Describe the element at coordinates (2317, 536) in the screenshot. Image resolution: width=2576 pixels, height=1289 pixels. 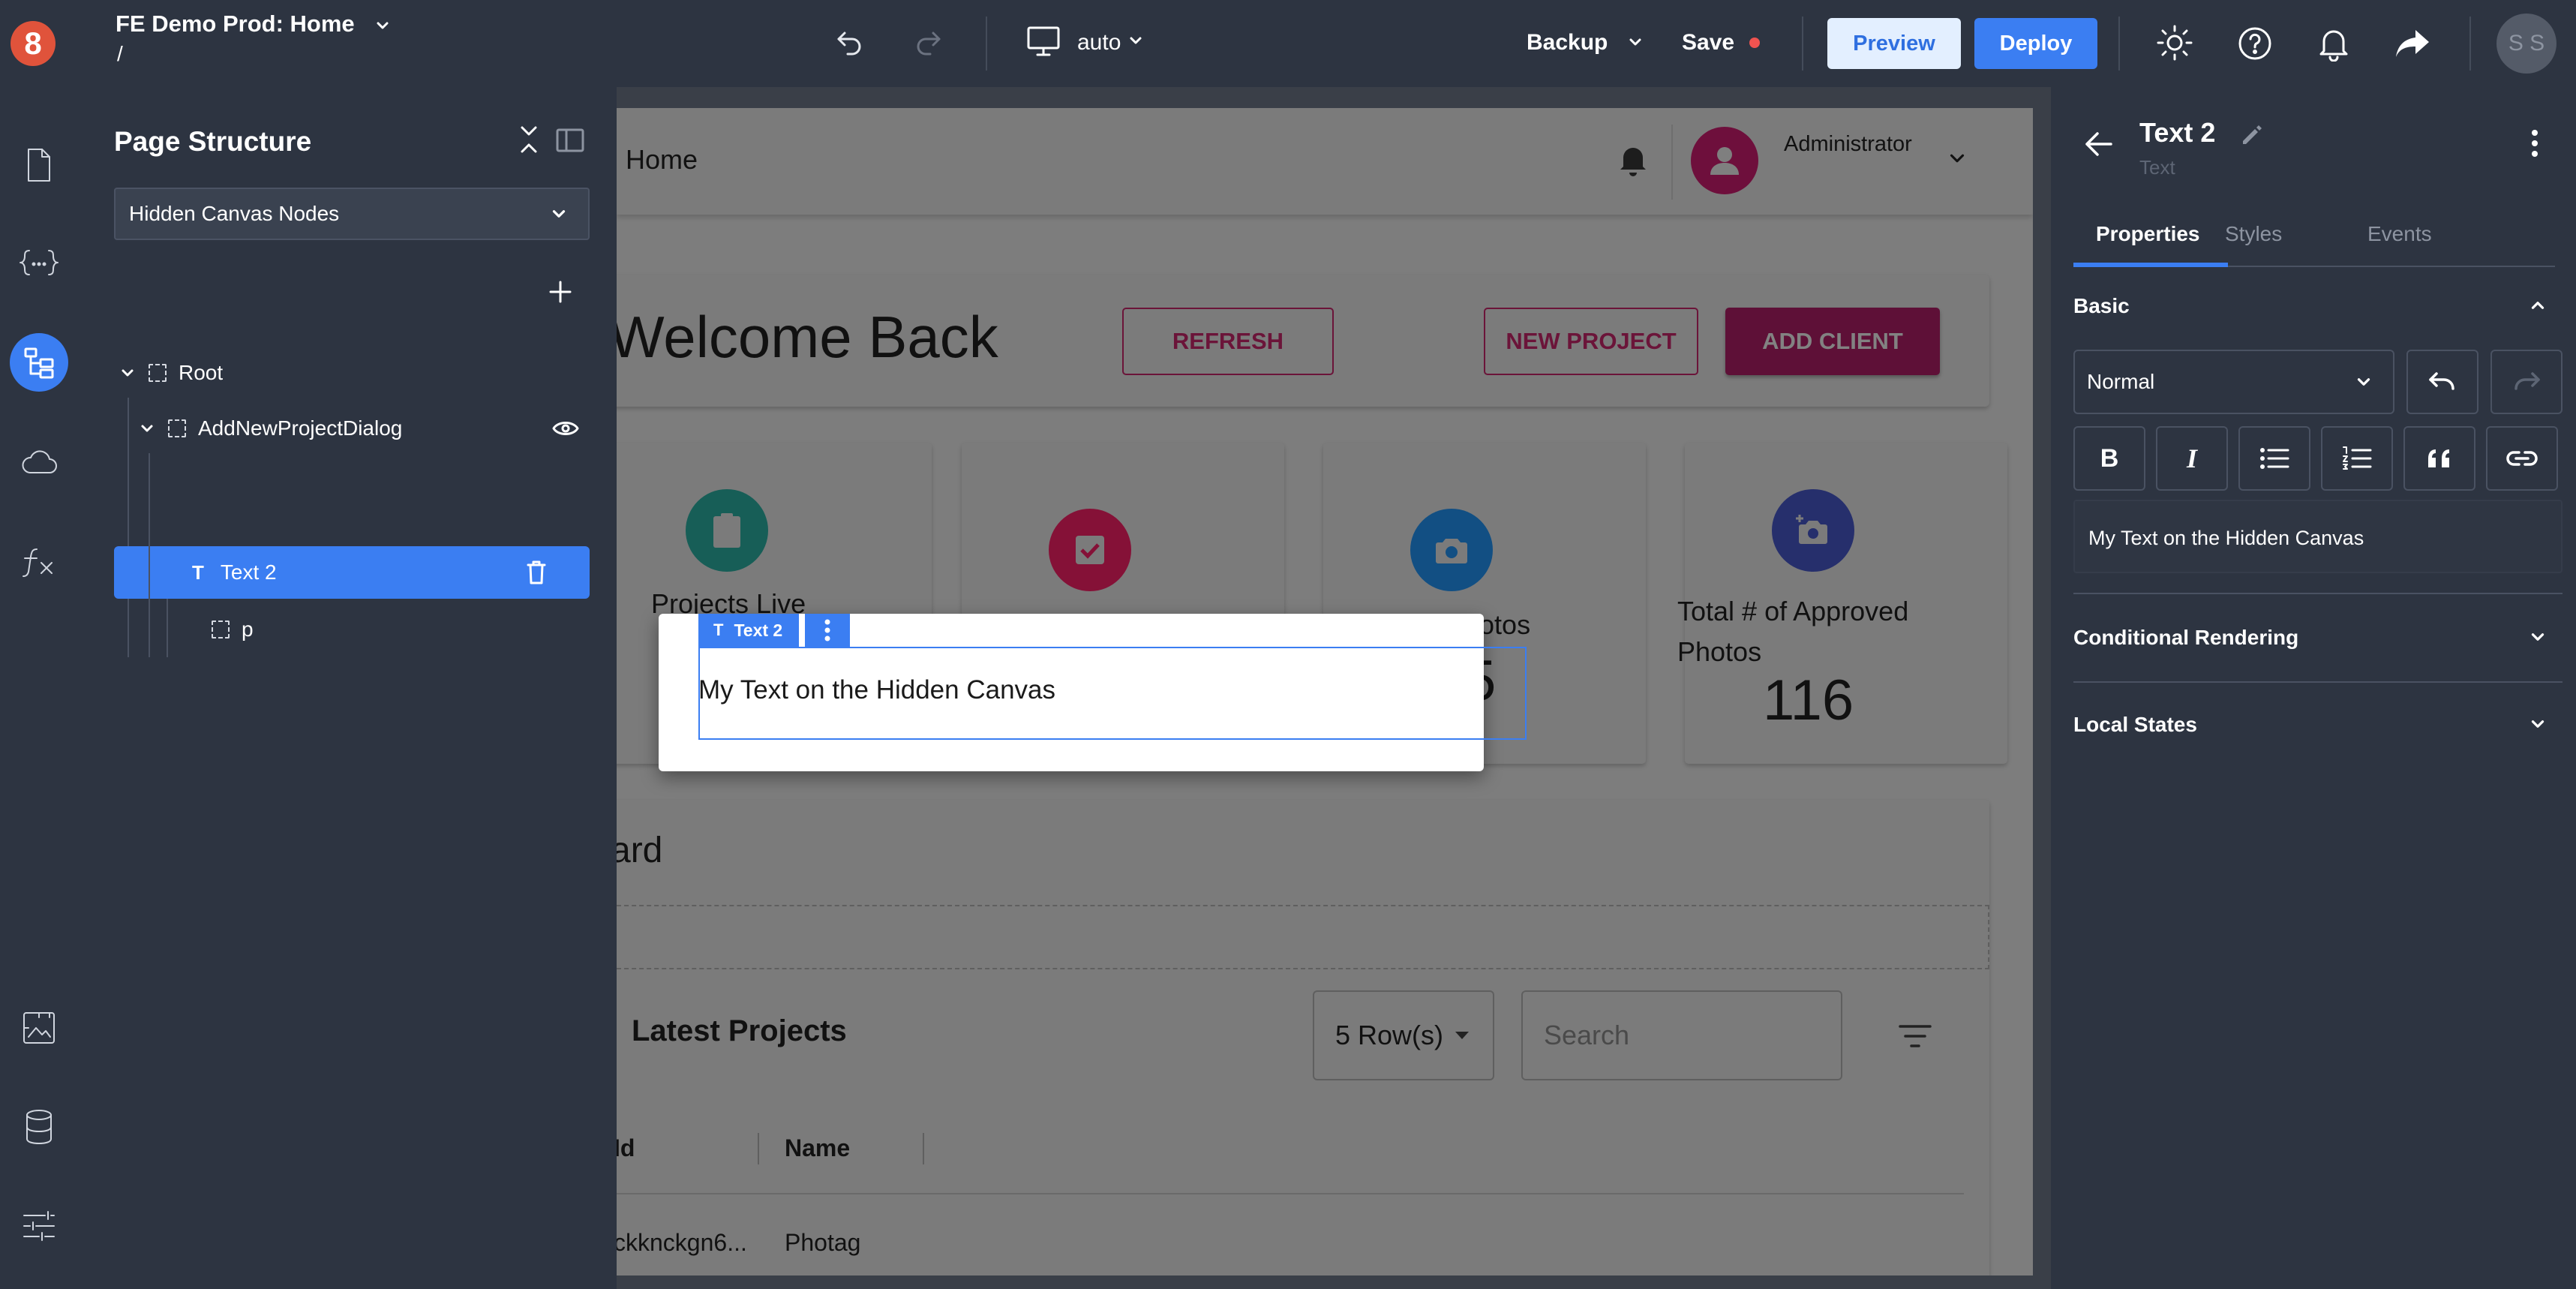
I see `text-content-editor: My Text on the Hidden Canvas` at that location.